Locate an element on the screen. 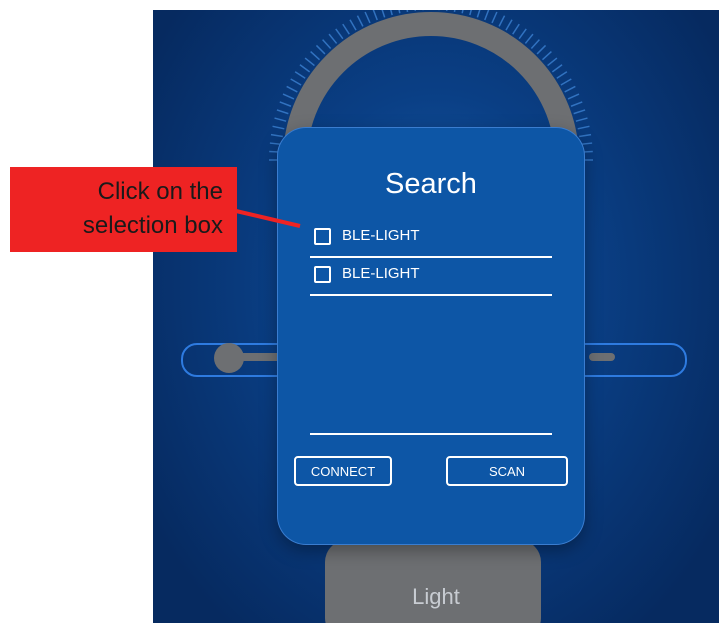 The image size is (719, 623). callout-pointer-line is located at coordinates (268, 218).